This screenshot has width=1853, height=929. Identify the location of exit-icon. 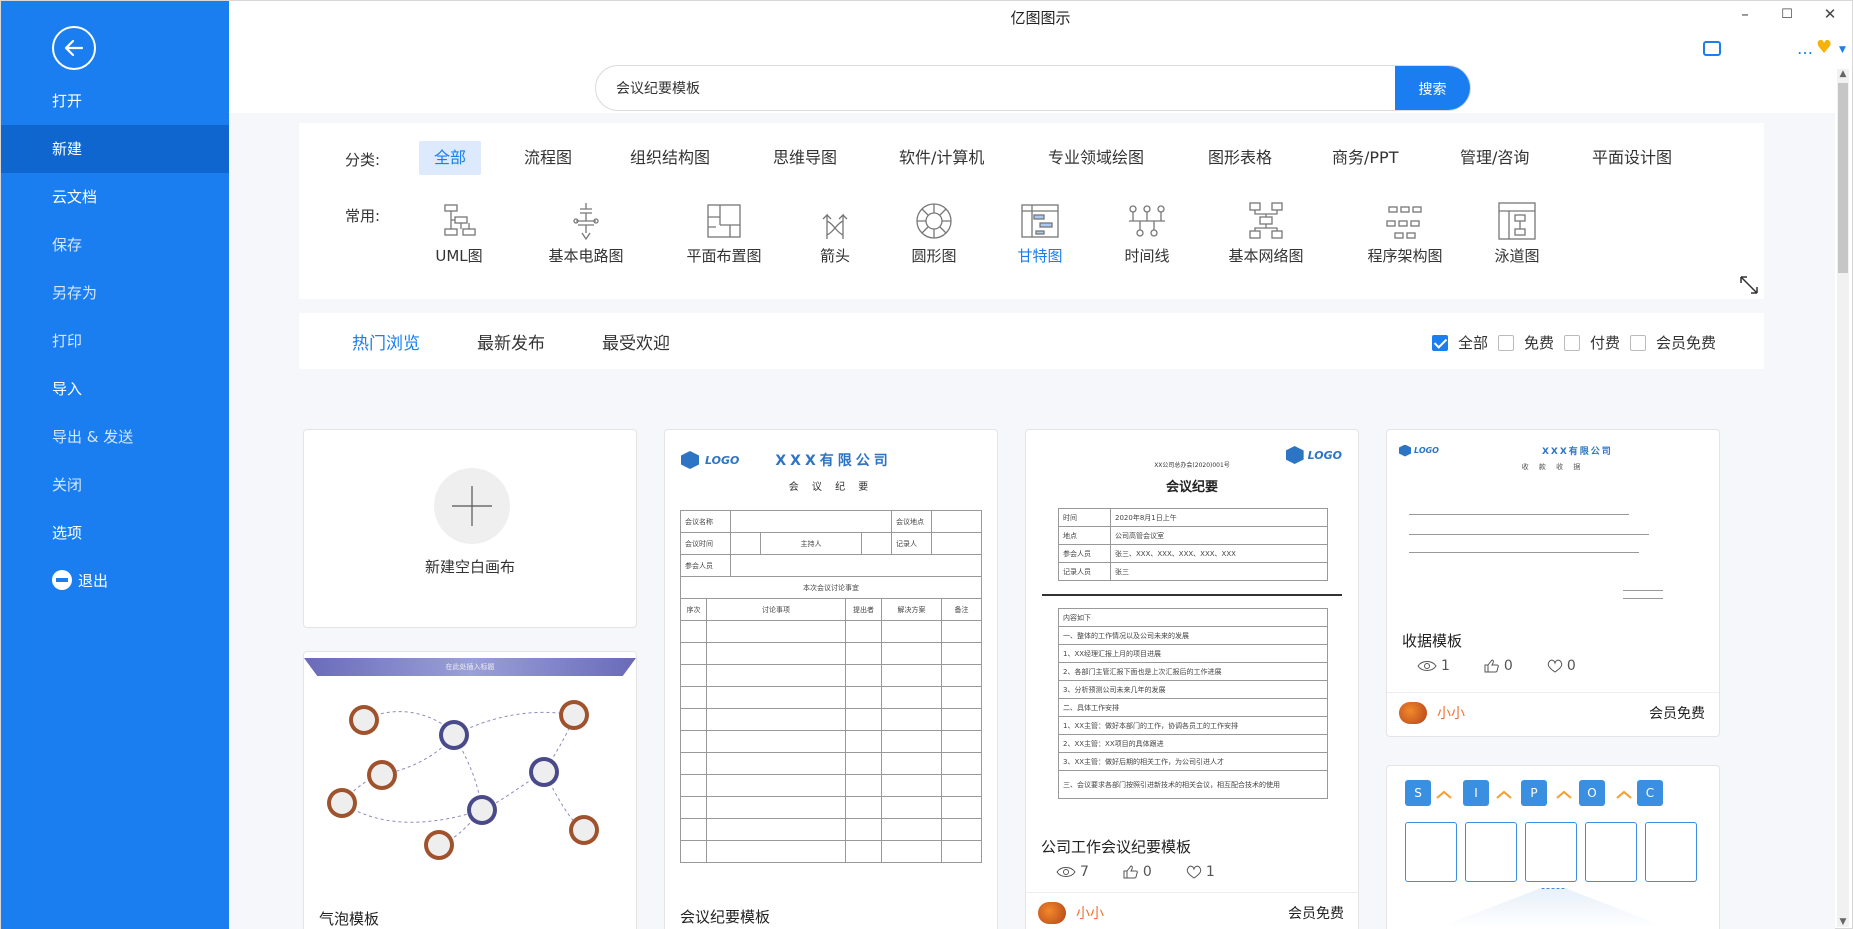
(62, 580).